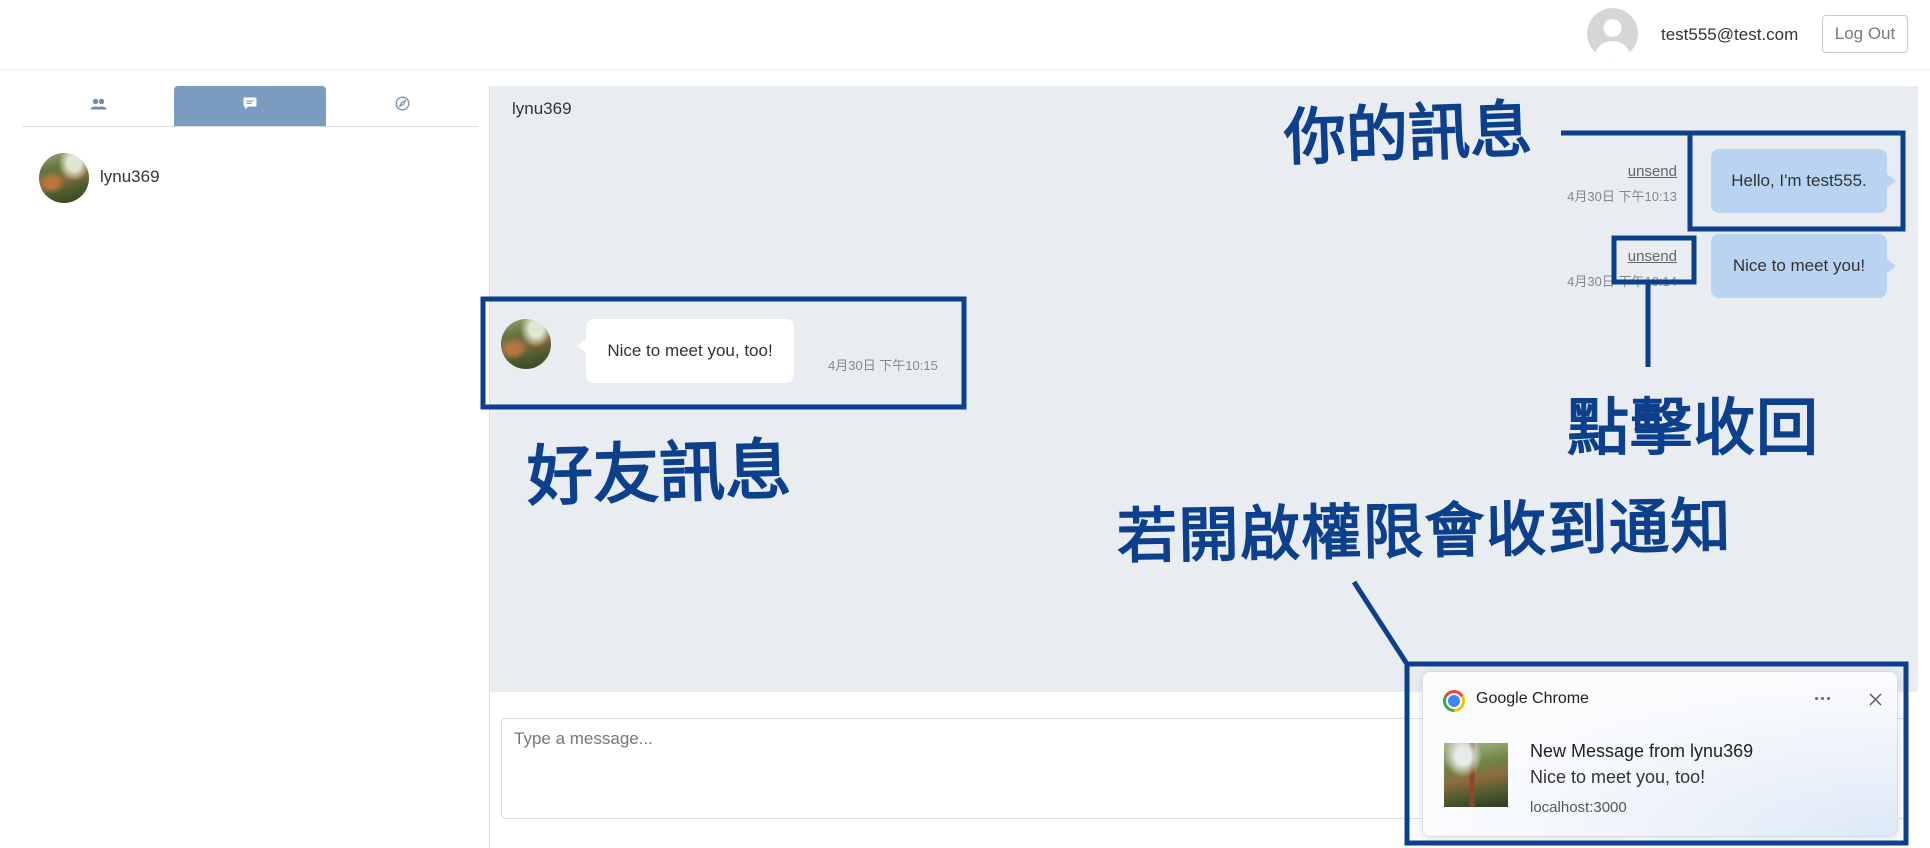 The width and height of the screenshot is (1930, 848). I want to click on tab-explore, so click(402, 106).